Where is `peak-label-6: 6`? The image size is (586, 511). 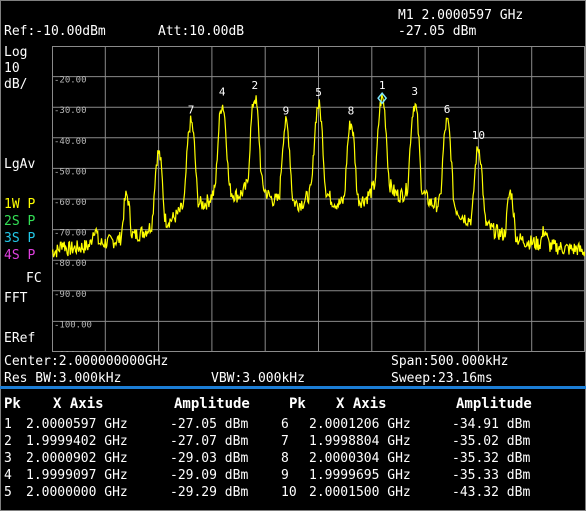
peak-label-6: 6 is located at coordinates (447, 109).